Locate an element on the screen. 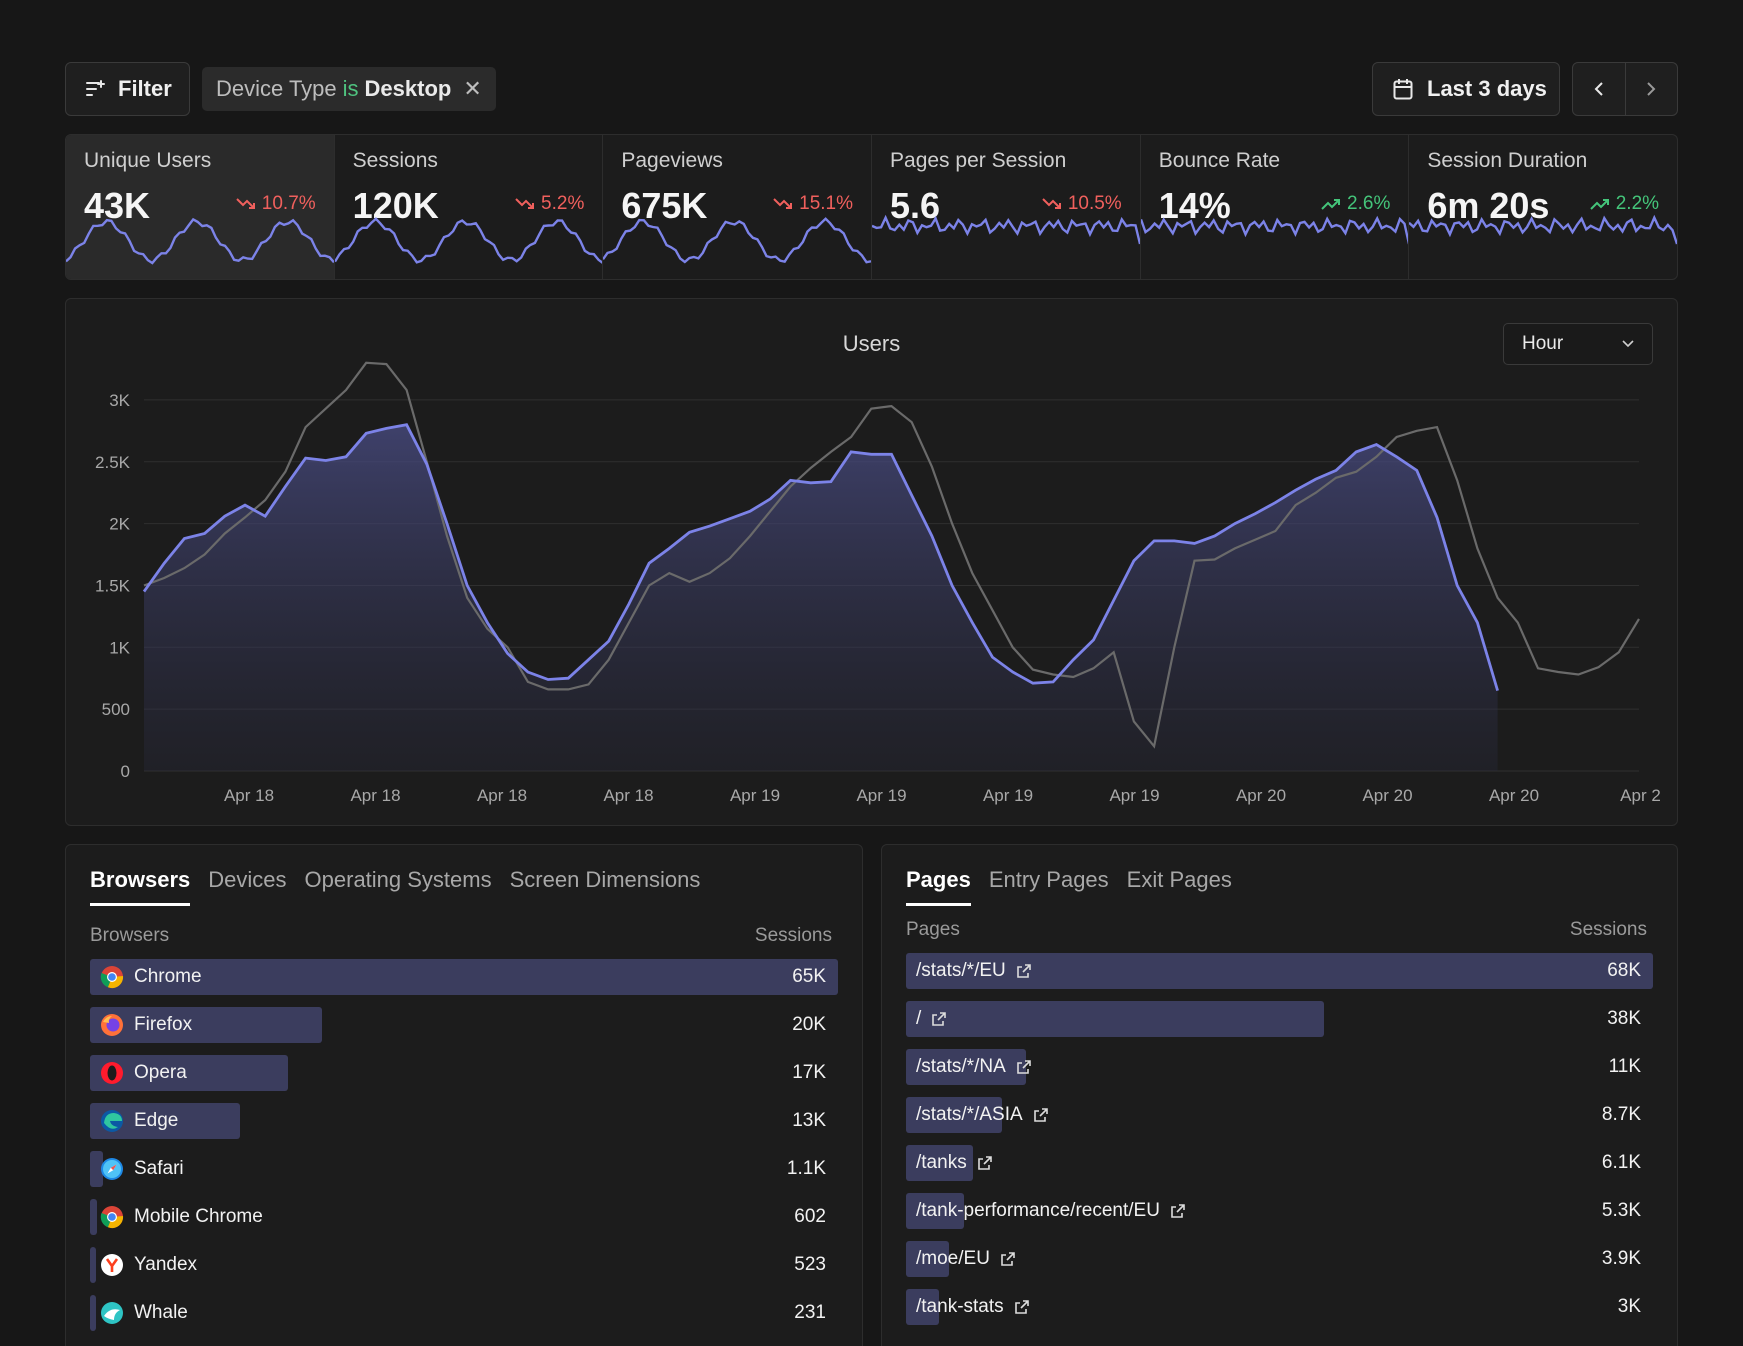 The height and width of the screenshot is (1346, 1743). list-item: Yandex 523 is located at coordinates (464, 1265).